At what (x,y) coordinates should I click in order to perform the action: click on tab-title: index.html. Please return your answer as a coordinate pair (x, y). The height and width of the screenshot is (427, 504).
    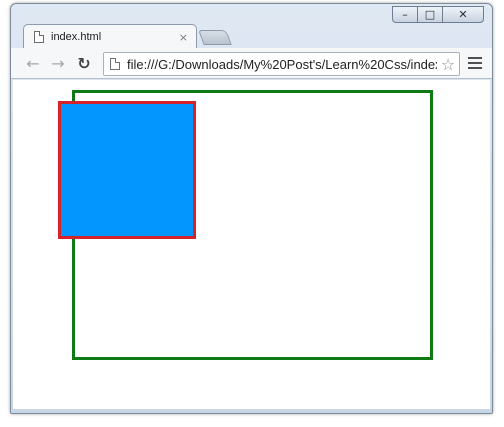
    Looking at the image, I should click on (76, 37).